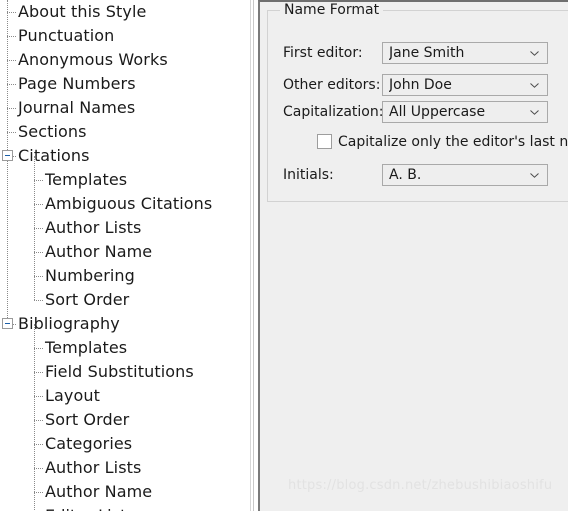 The image size is (568, 511). What do you see at coordinates (465, 85) in the screenshot?
I see `other-editors-combobox: John Doe` at bounding box center [465, 85].